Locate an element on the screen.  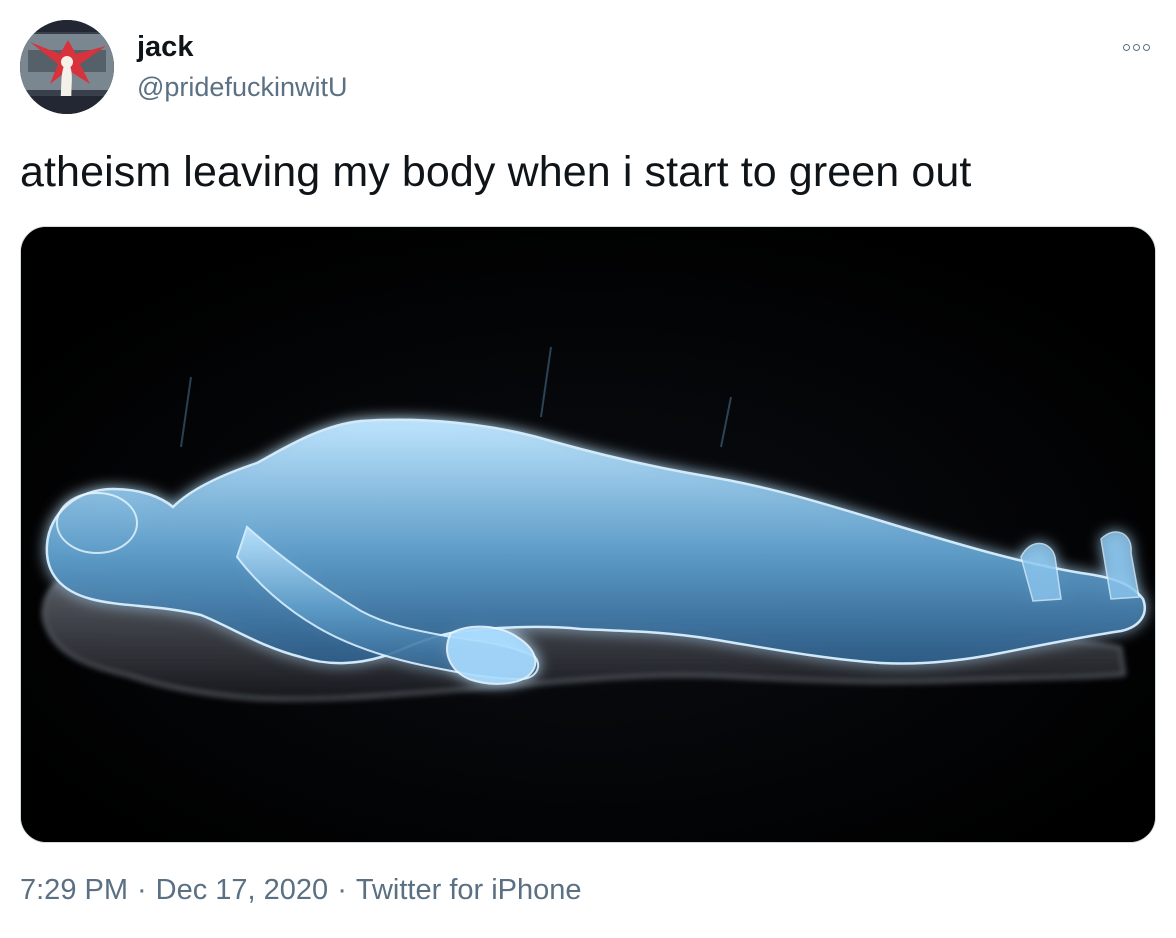
tweet-time: 7:29 PM is located at coordinates (74, 890).